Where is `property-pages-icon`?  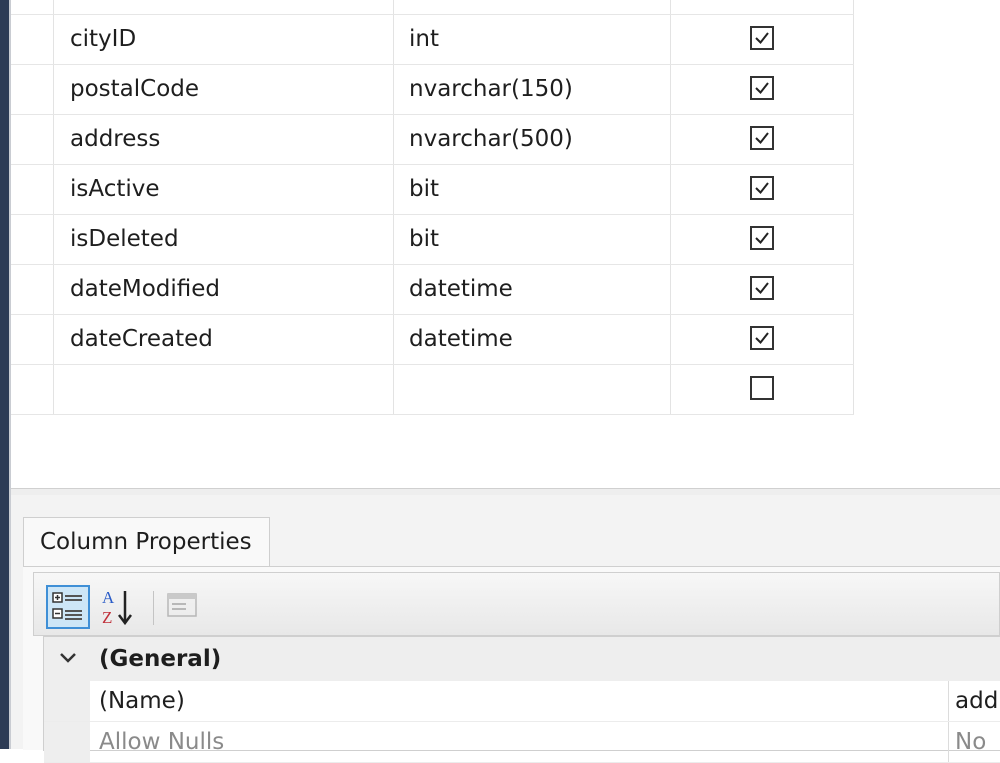
property-pages-icon is located at coordinates (182, 605).